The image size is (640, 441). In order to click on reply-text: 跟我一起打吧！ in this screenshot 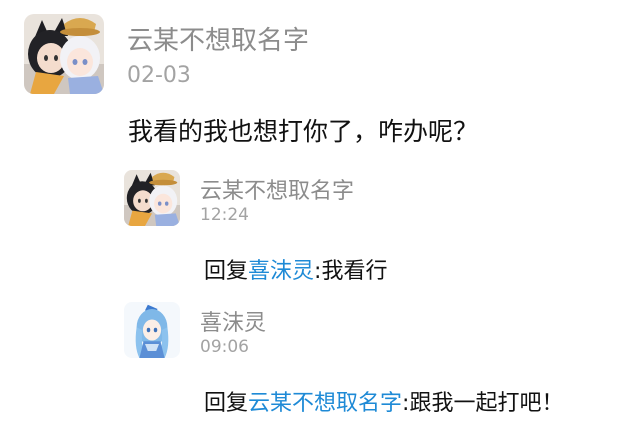, I will do `click(486, 403)`.